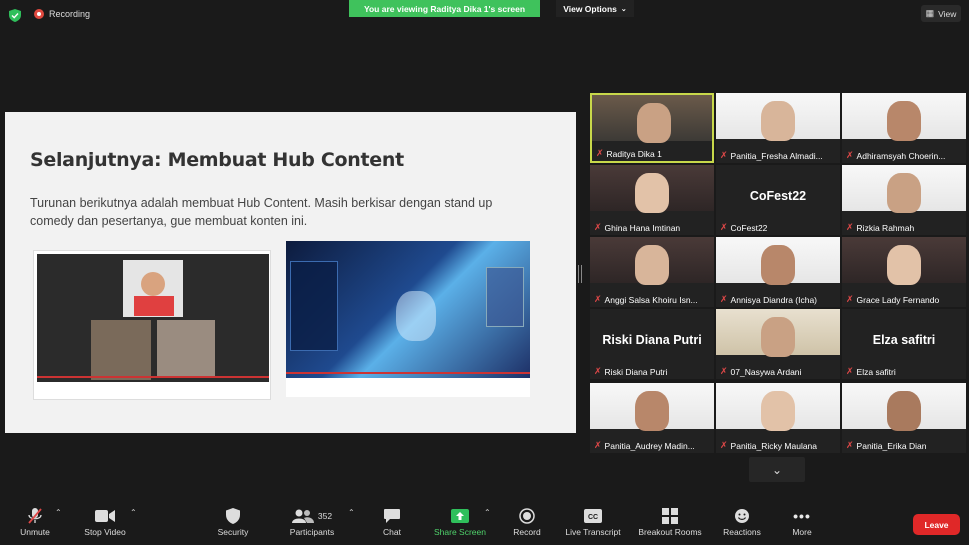 This screenshot has height=545, width=969. What do you see at coordinates (590, 8) in the screenshot?
I see `view-options-label: View Options` at bounding box center [590, 8].